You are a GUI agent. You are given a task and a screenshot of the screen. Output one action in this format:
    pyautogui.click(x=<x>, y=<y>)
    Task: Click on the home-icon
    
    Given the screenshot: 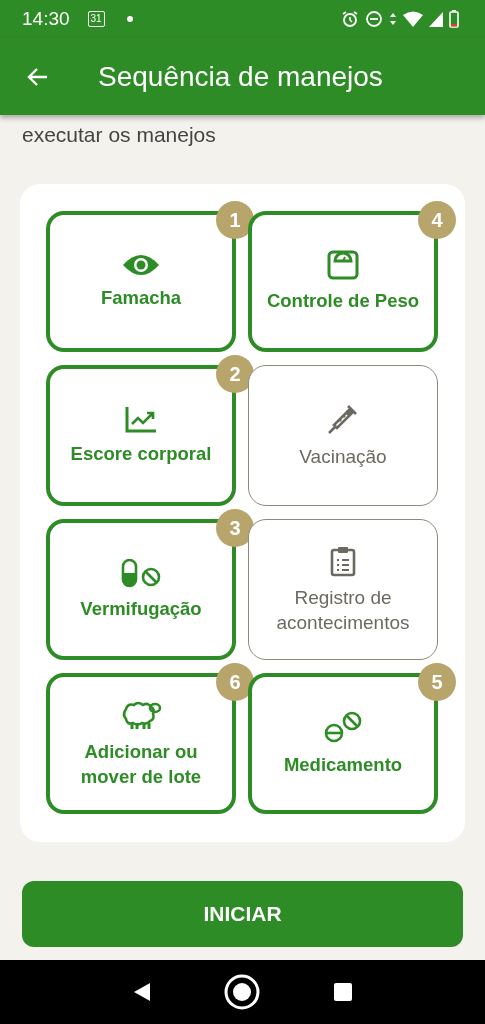 What is the action you would take?
    pyautogui.click(x=242, y=992)
    